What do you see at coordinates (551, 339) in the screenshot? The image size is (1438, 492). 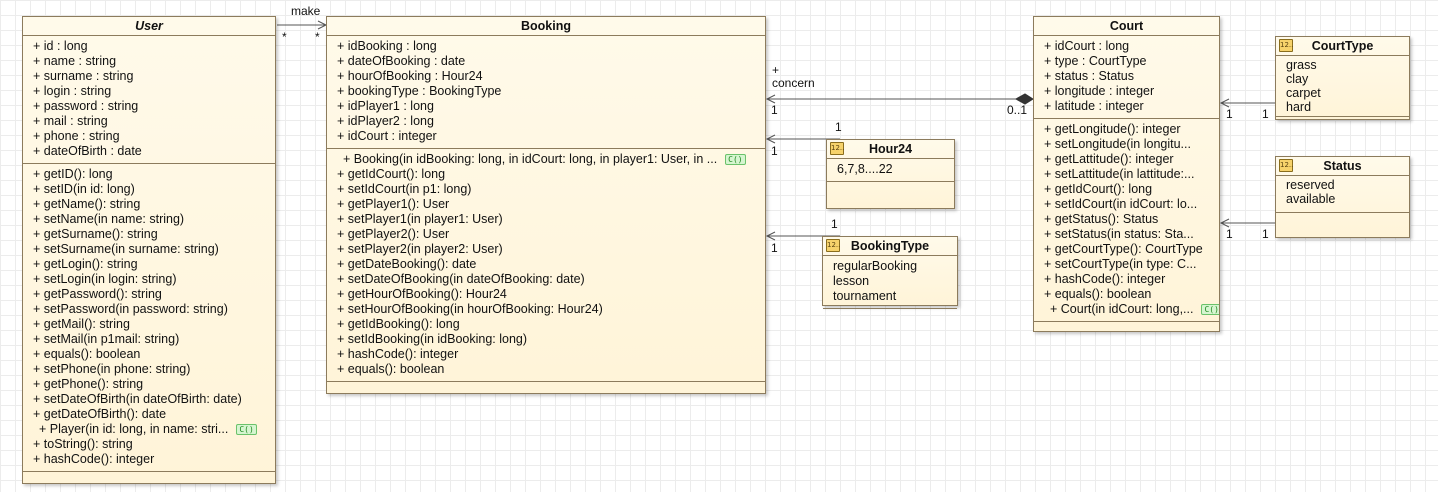 I see `operation-row: + setIdBooking(in idBooking: long)` at bounding box center [551, 339].